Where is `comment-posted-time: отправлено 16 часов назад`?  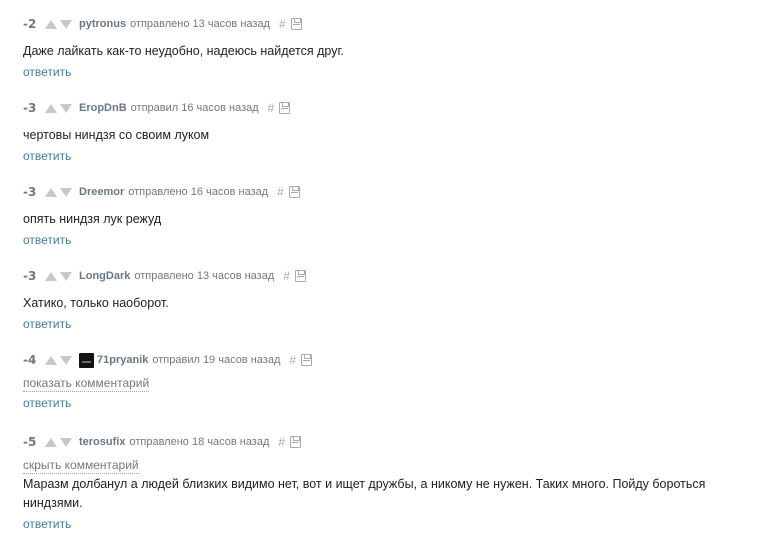
comment-posted-time: отправлено 16 часов назад is located at coordinates (198, 192).